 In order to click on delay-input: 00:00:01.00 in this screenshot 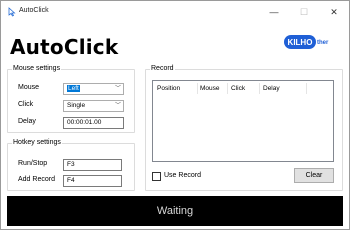, I will do `click(93, 123)`.